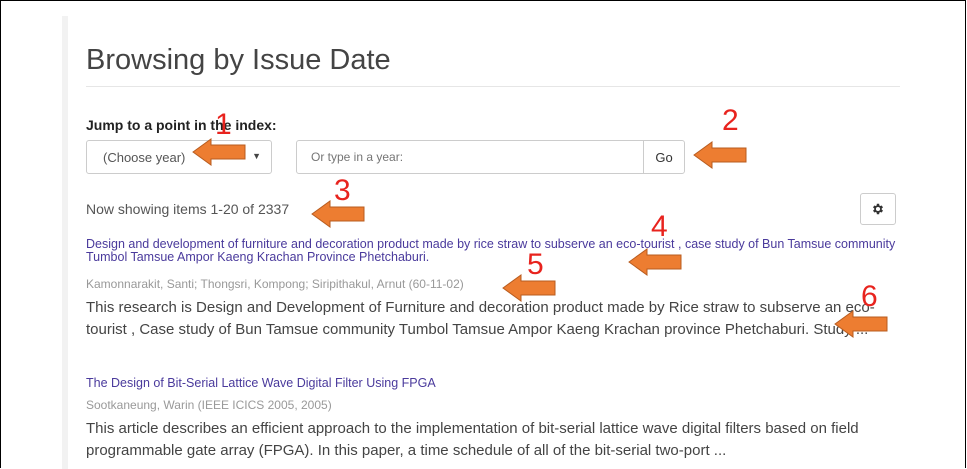 This screenshot has width=967, height=469. I want to click on annotation-number: 3, so click(342, 190).